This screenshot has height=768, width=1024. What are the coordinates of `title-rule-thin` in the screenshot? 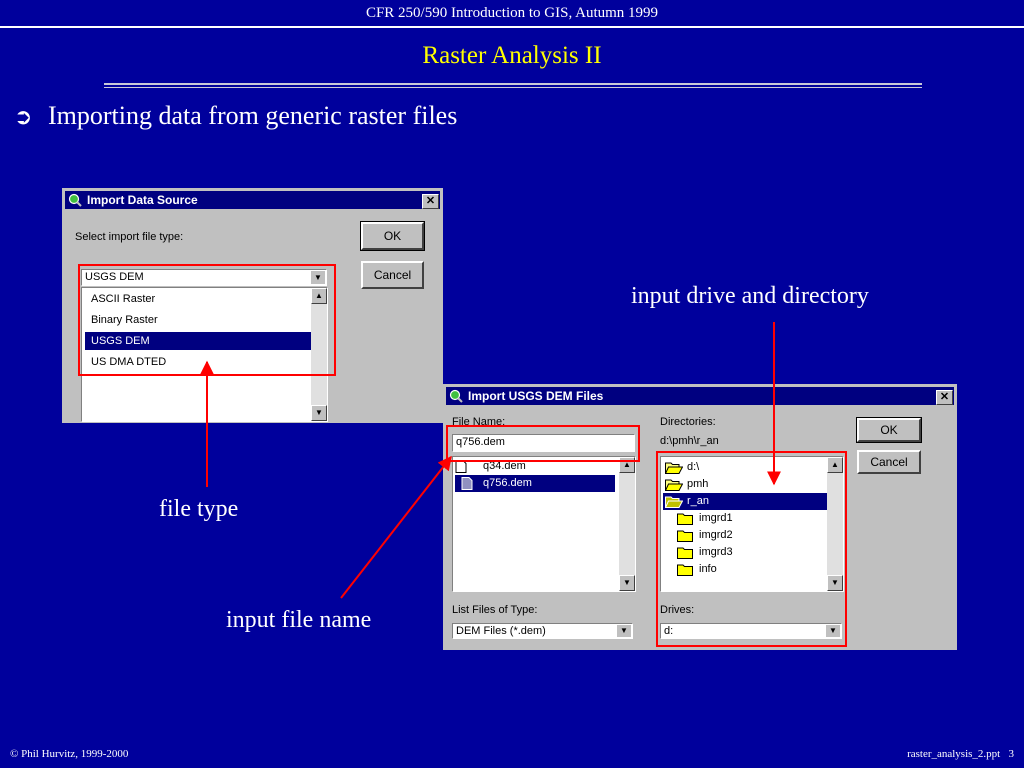 It's located at (513, 87).